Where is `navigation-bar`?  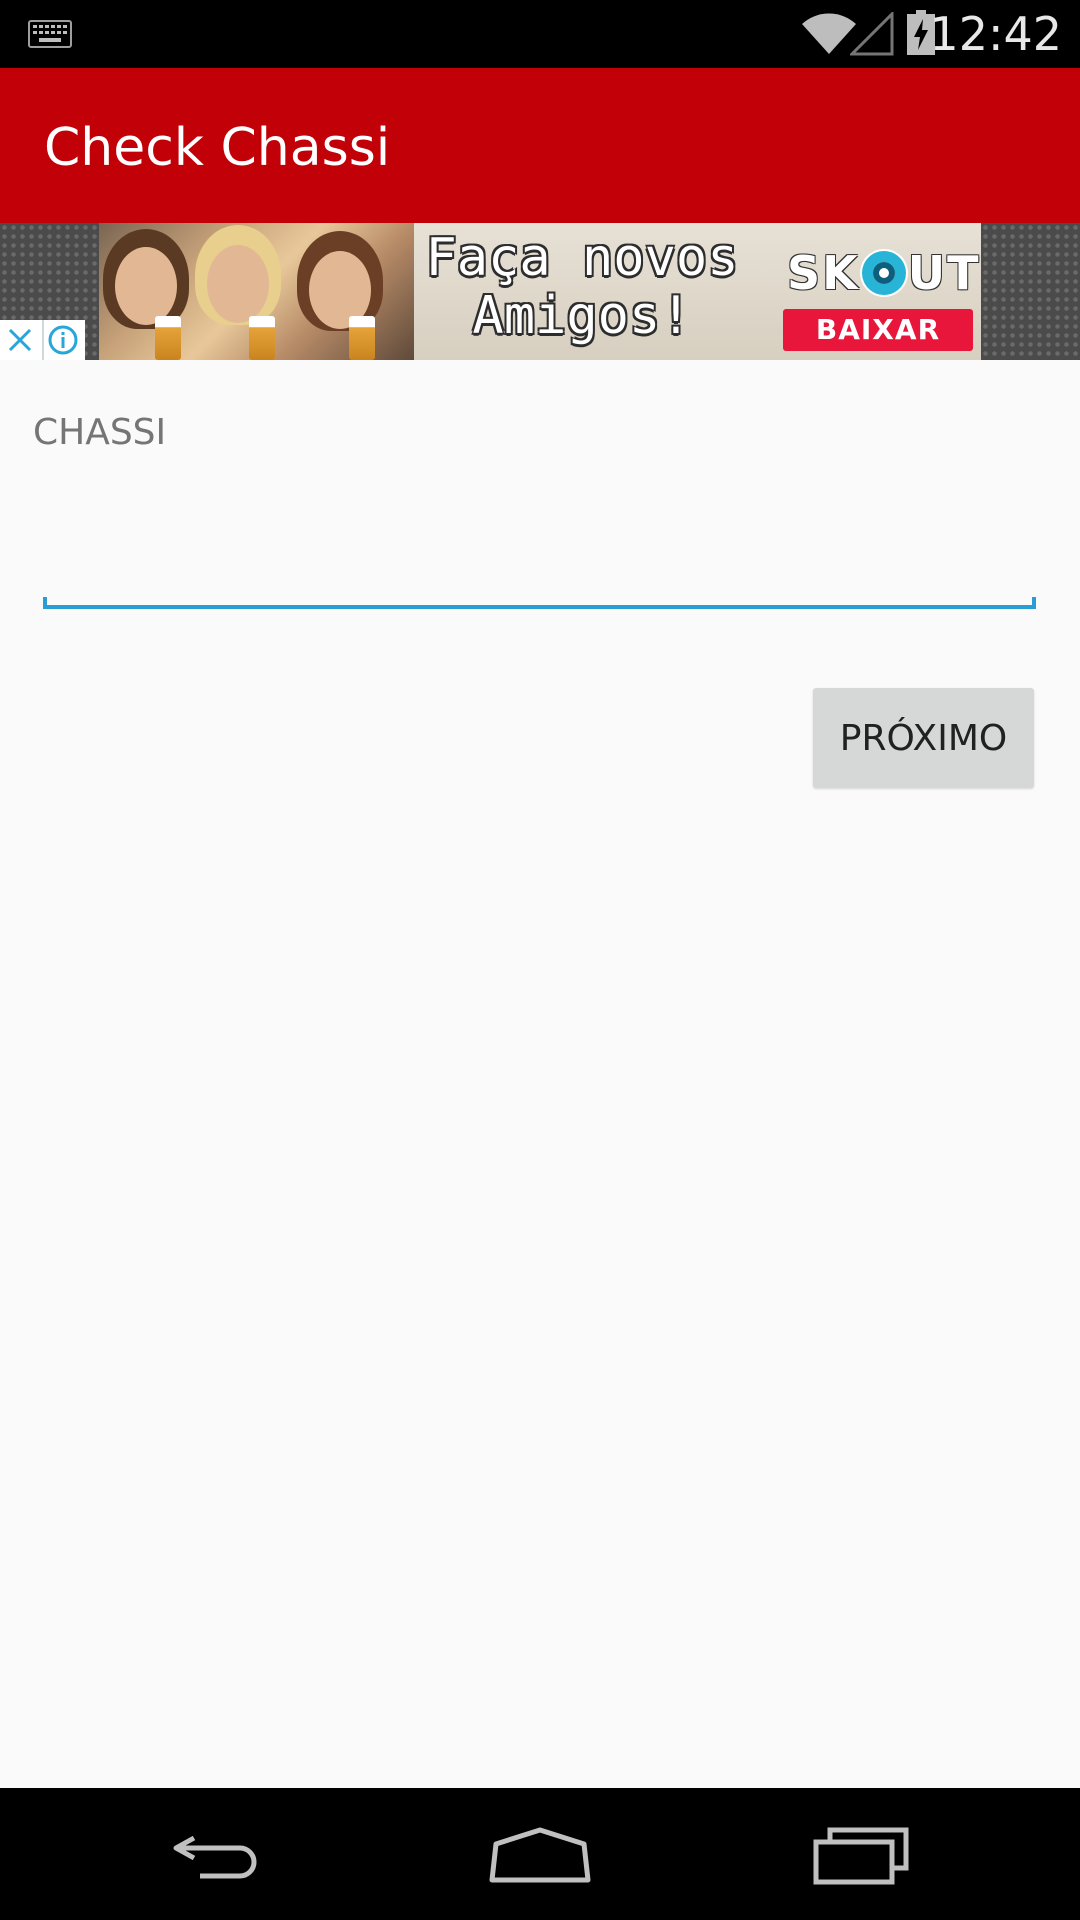 navigation-bar is located at coordinates (540, 1854).